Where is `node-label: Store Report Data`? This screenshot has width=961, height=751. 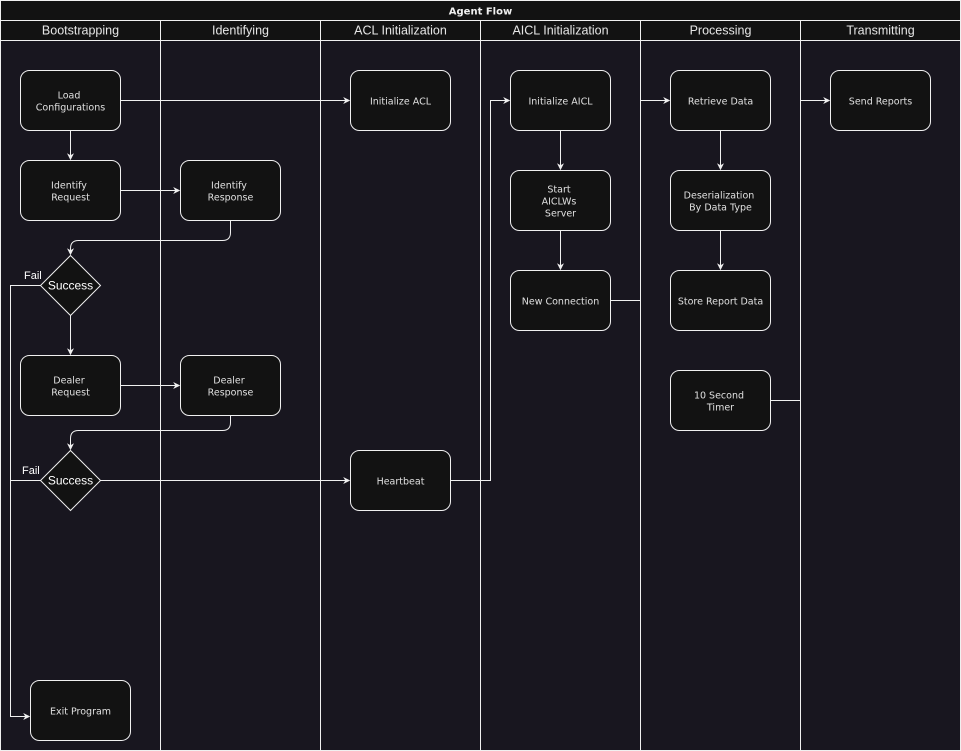
node-label: Store Report Data is located at coordinates (720, 302).